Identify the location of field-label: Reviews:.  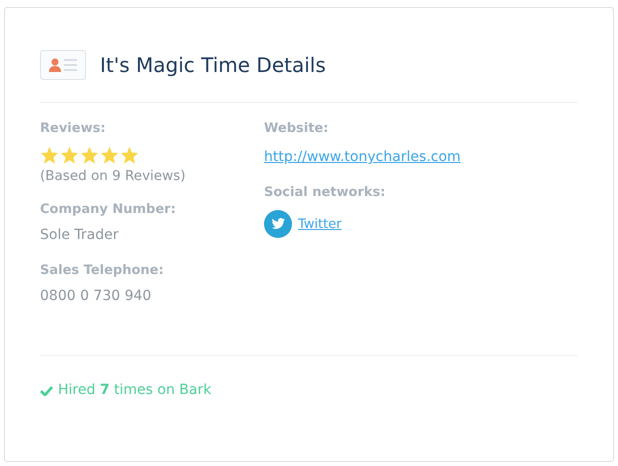
(73, 128).